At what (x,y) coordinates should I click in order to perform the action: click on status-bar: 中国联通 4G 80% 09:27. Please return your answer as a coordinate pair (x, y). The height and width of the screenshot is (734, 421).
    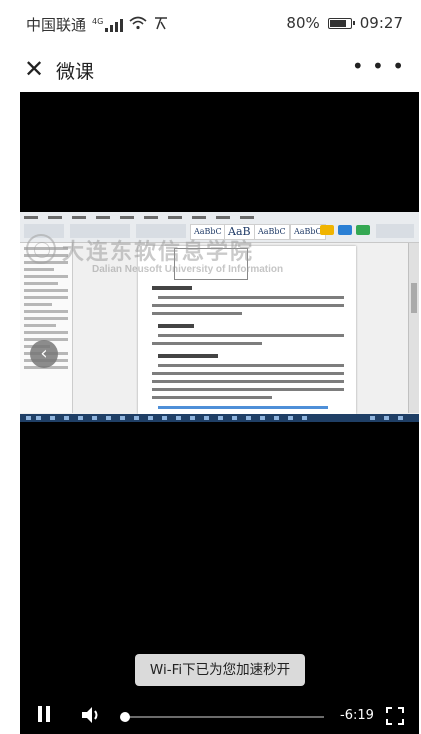
    Looking at the image, I should click on (210, 23).